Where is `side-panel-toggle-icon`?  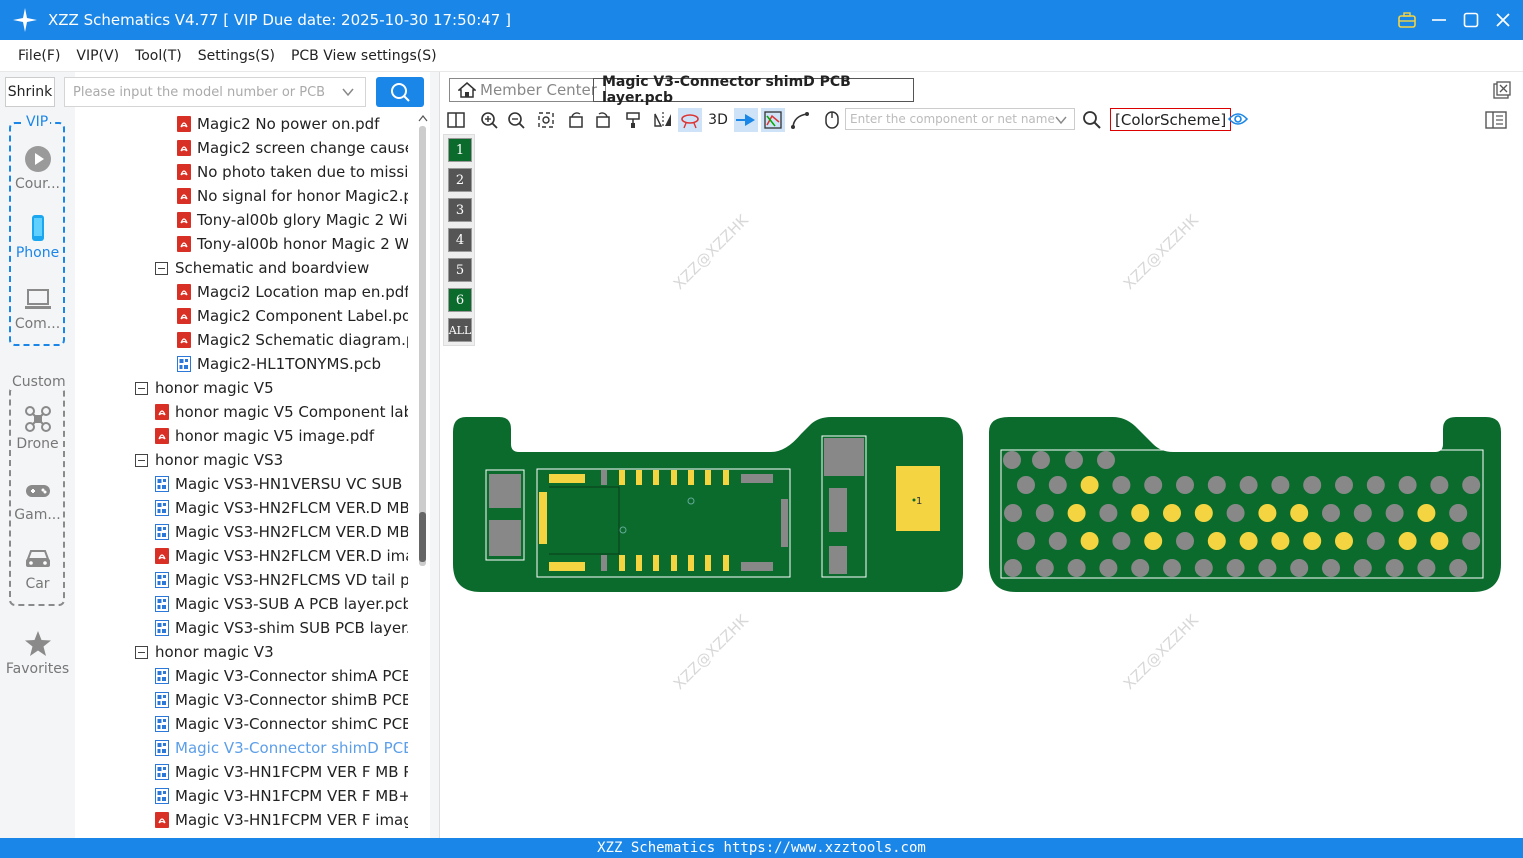
side-panel-toggle-icon is located at coordinates (1496, 120).